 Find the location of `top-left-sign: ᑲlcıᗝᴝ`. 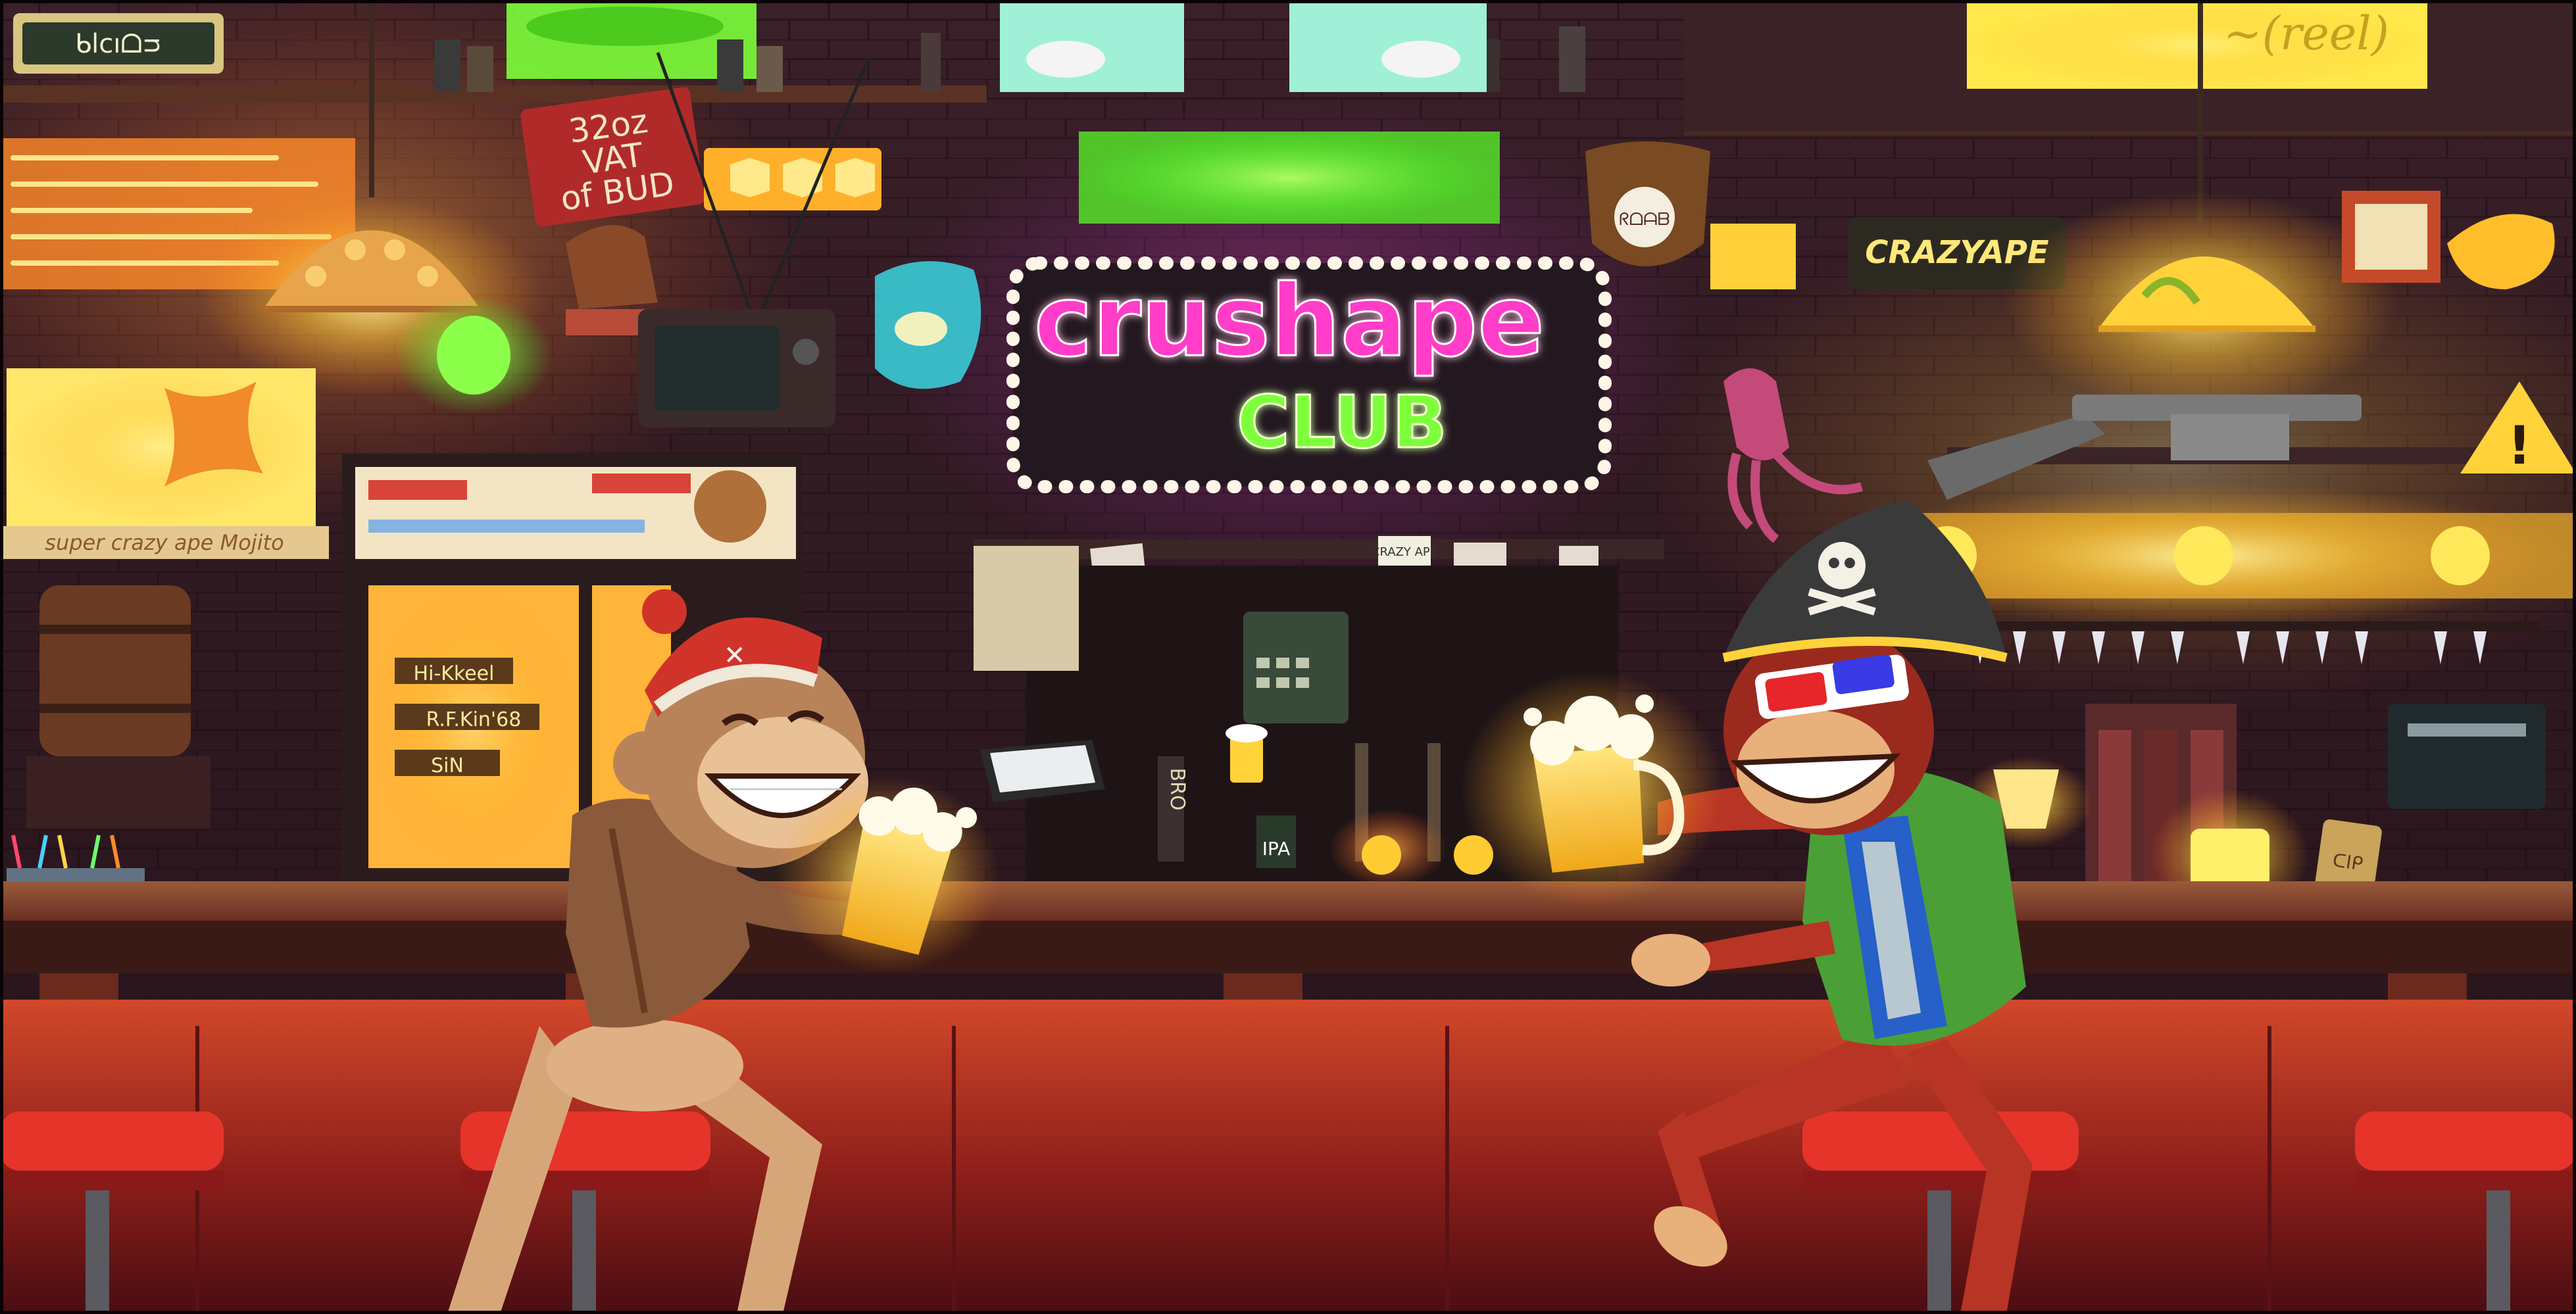

top-left-sign: ᑲlcıᗝᴝ is located at coordinates (118, 44).